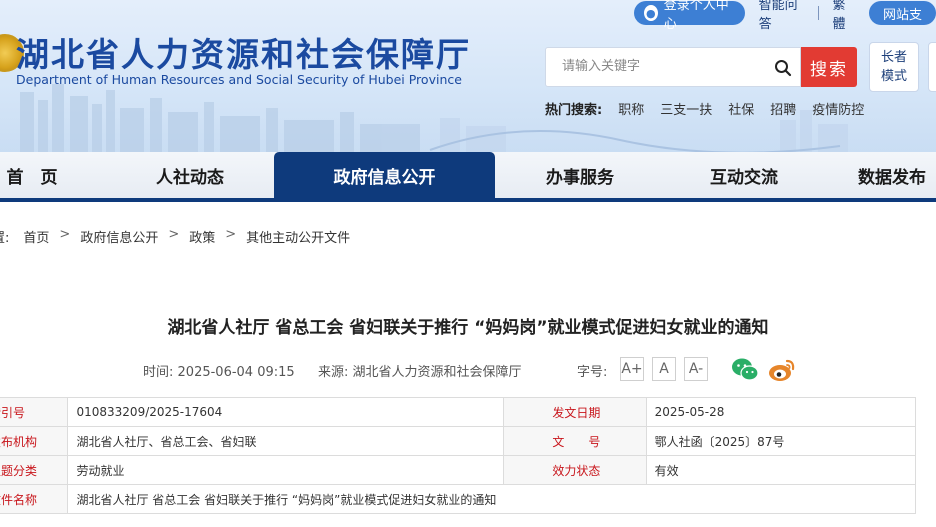  I want to click on table-value-category: 劳动就业, so click(286, 470).